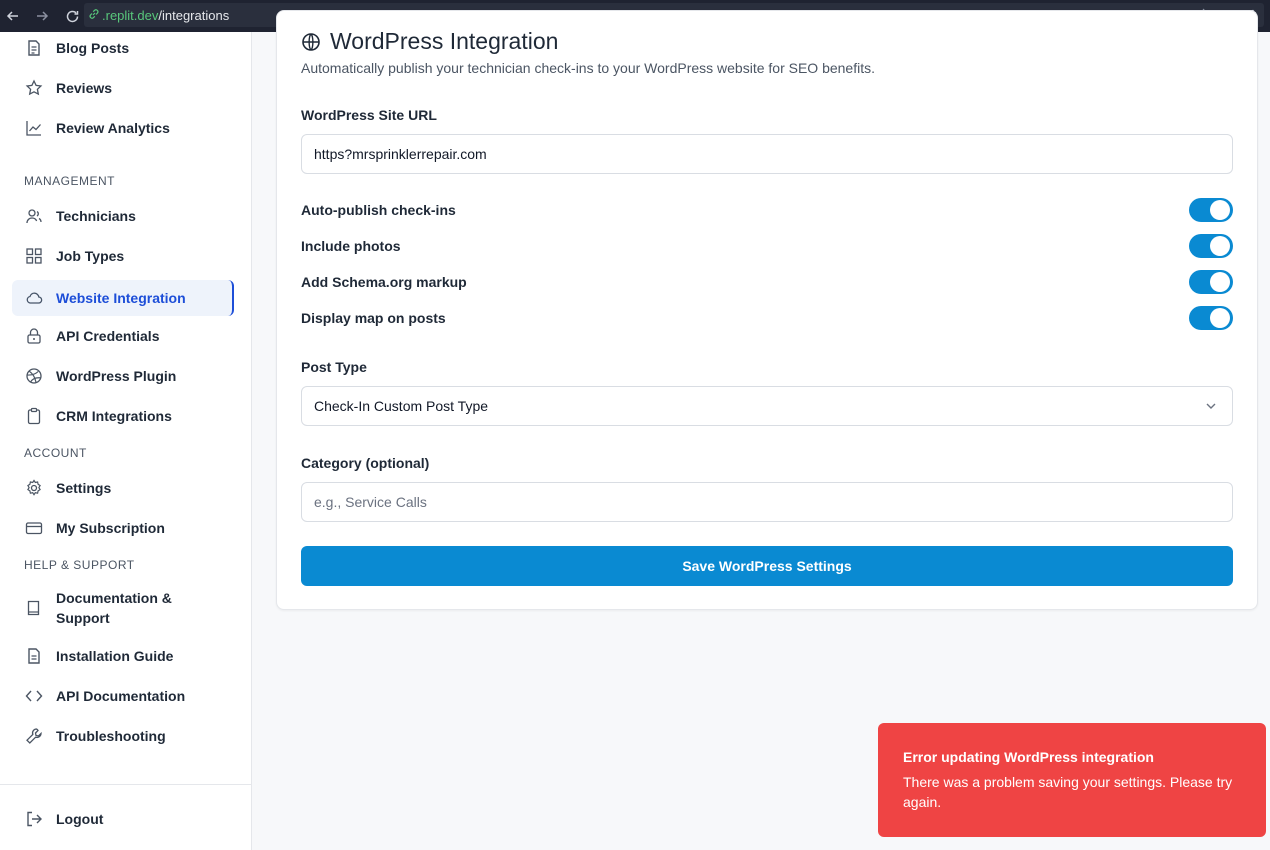  Describe the element at coordinates (767, 154) in the screenshot. I see `site-url-input` at that location.